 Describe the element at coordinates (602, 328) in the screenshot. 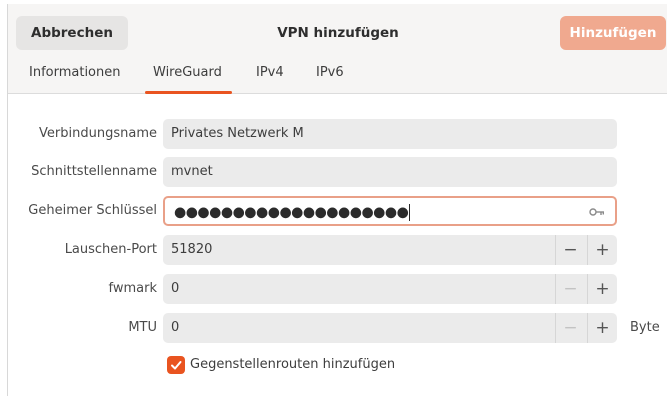

I see `mtu-increment-button: +` at that location.